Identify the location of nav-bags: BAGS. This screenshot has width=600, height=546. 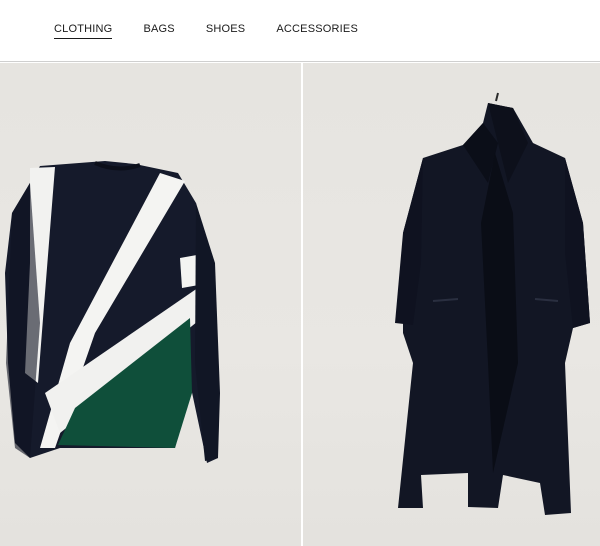
(158, 31).